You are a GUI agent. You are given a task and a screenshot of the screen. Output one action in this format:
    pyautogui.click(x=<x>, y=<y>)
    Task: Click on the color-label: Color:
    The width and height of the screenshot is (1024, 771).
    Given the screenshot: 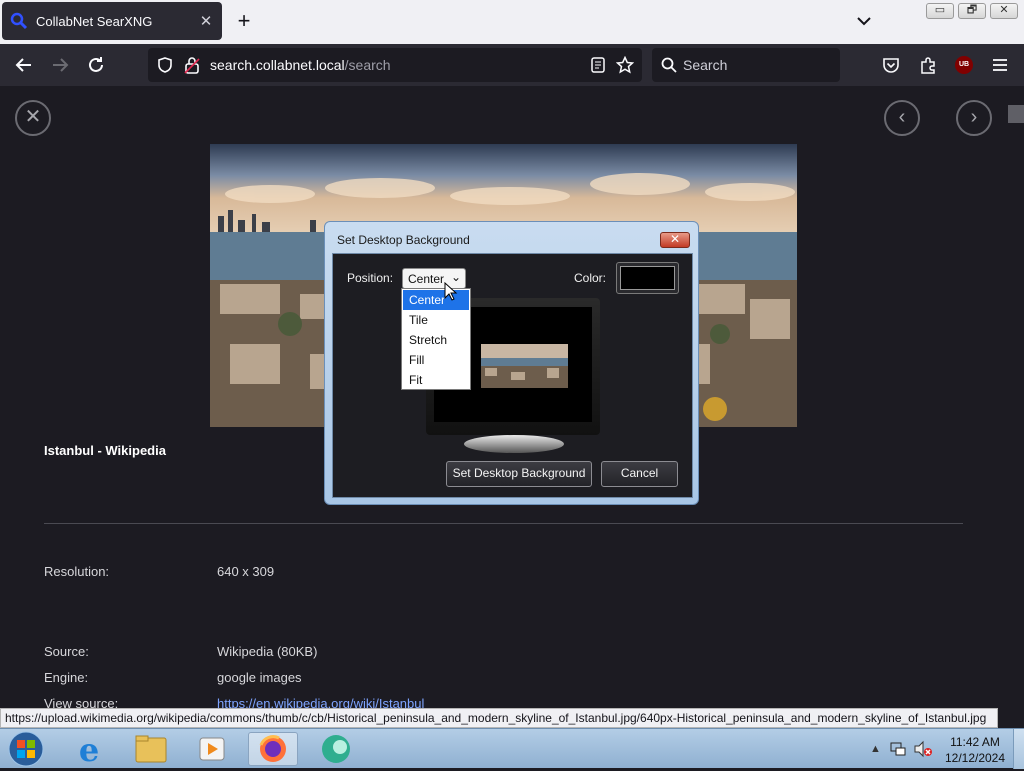 What is the action you would take?
    pyautogui.click(x=590, y=278)
    